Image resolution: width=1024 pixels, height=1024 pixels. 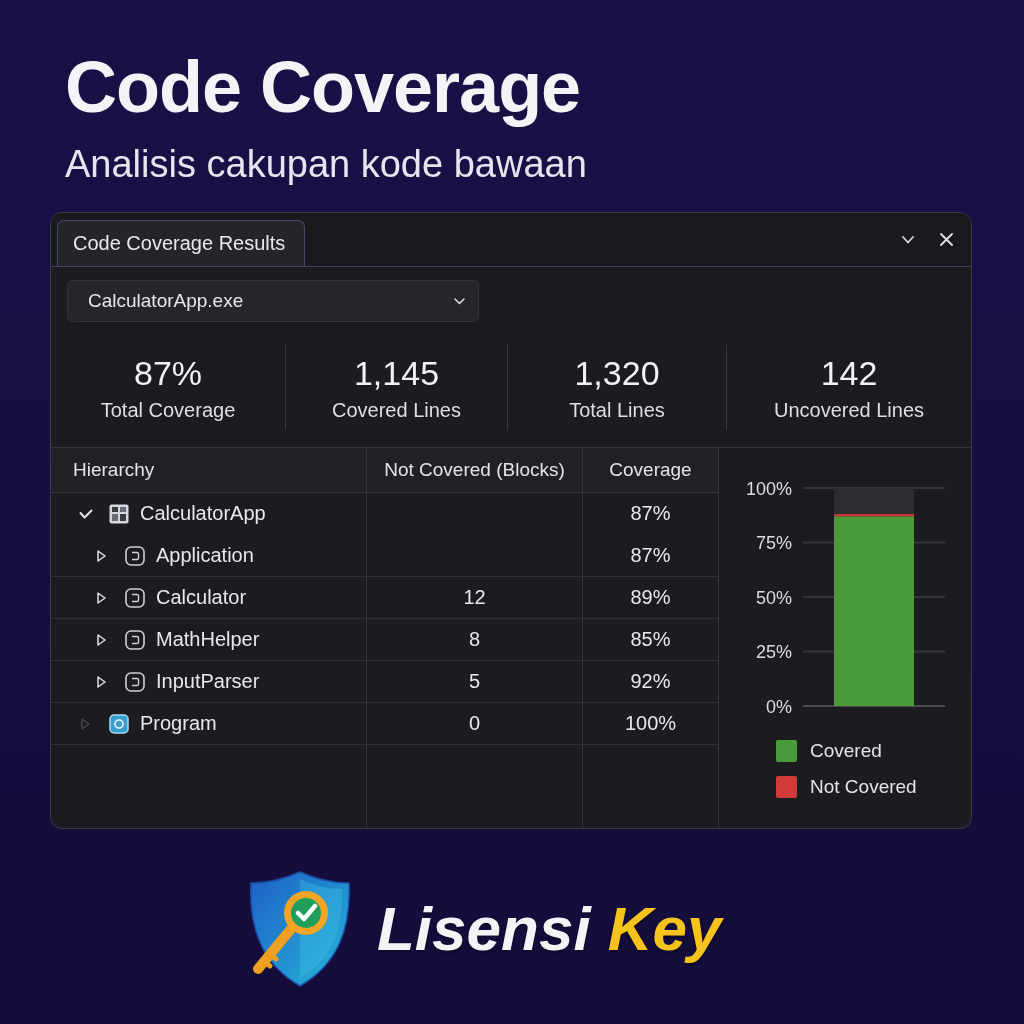 I want to click on stat-value: 1,145, so click(x=396, y=373).